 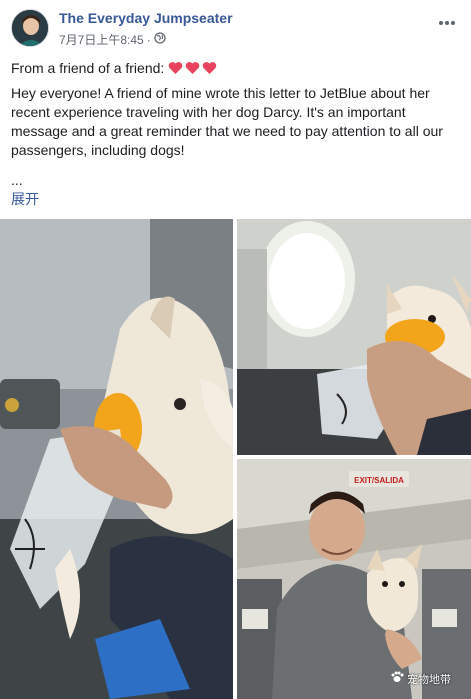 I want to click on exit-sign: EXIT/SALIDA, so click(x=379, y=480).